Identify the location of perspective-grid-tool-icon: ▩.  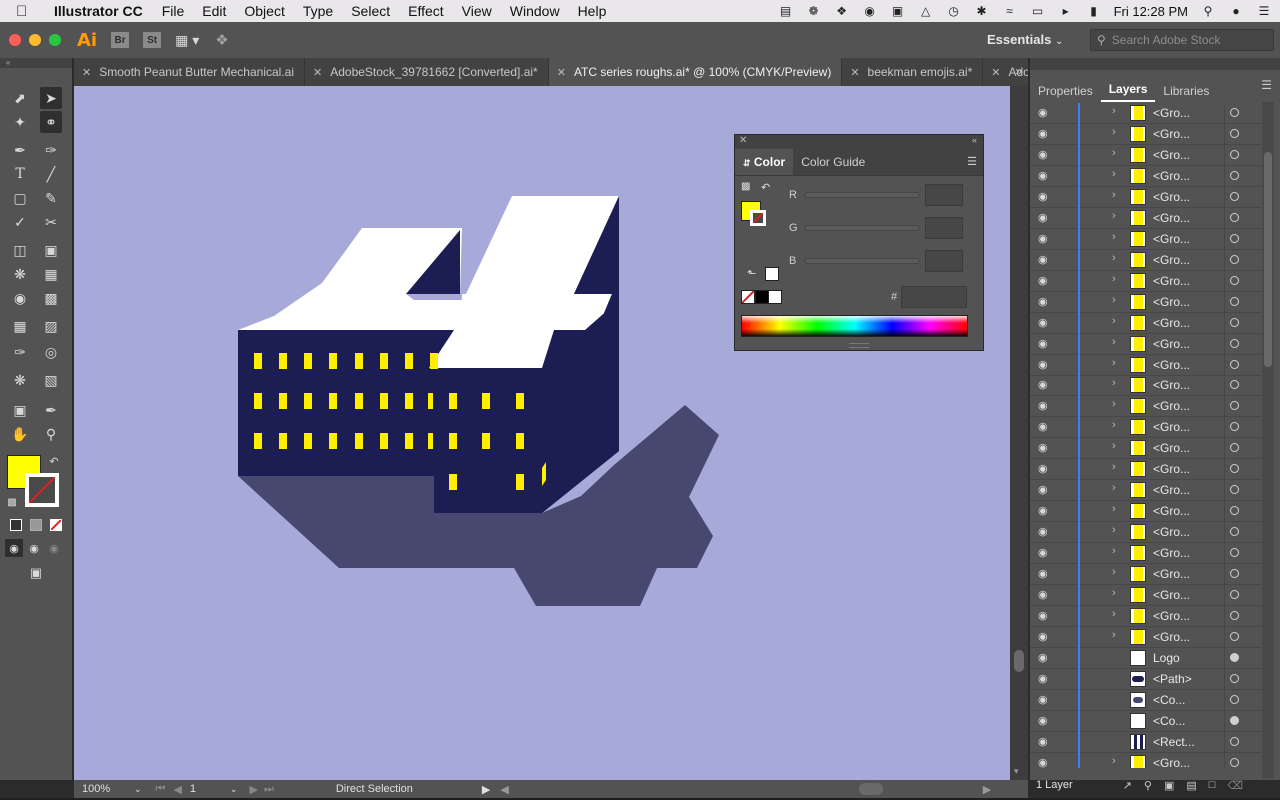
(51, 298).